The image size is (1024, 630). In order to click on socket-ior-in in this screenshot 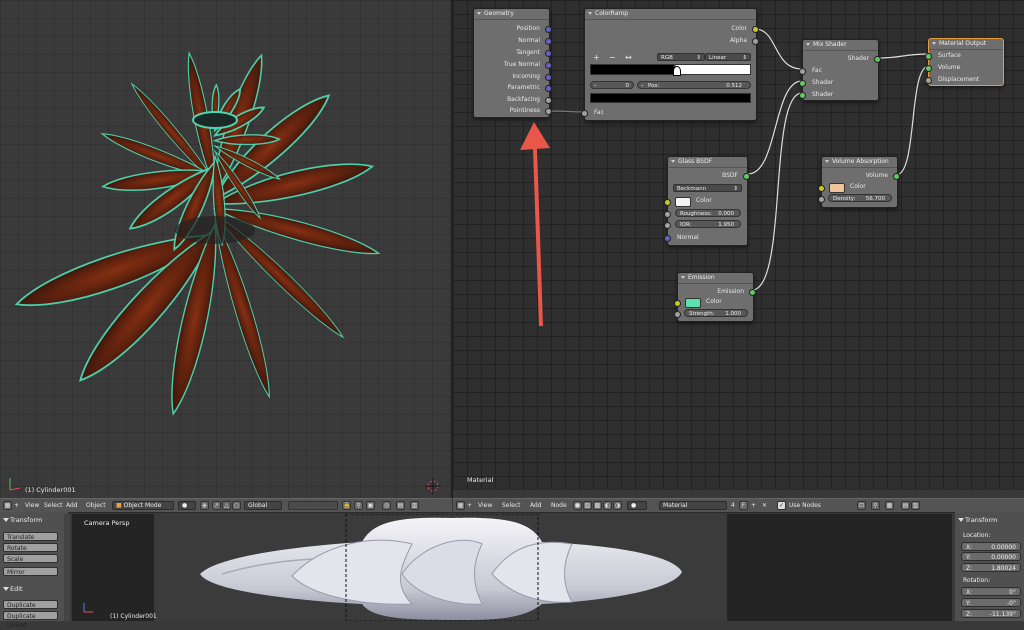, I will do `click(667, 225)`.